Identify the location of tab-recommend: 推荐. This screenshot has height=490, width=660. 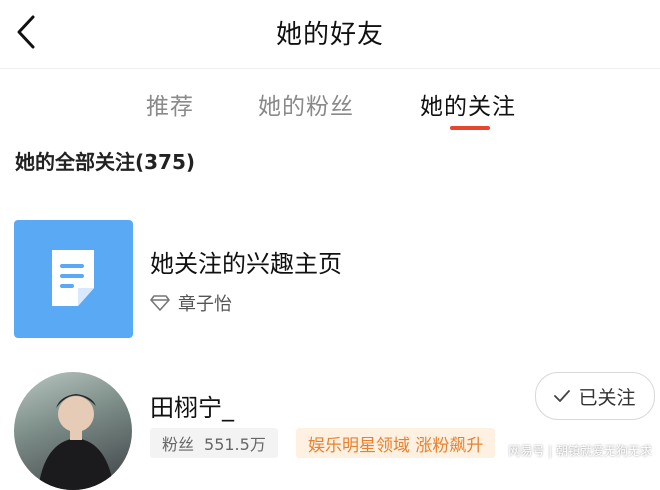
(170, 104).